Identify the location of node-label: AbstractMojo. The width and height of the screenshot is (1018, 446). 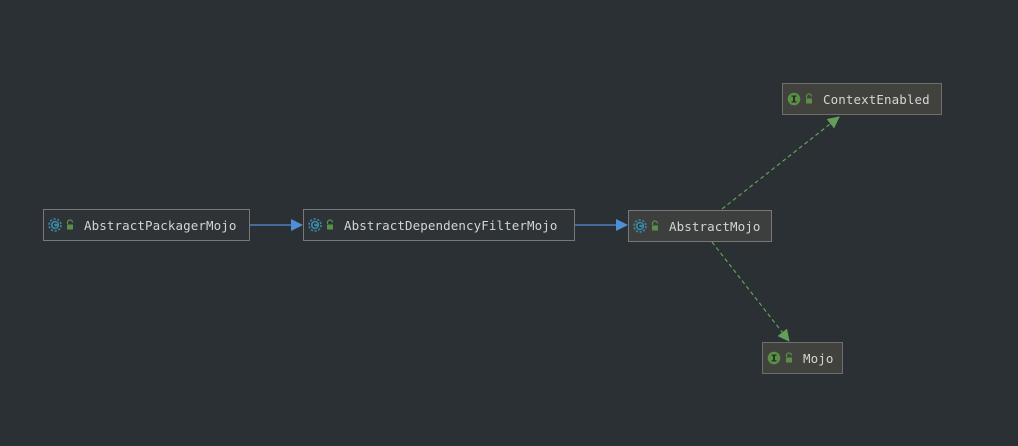
(715, 226).